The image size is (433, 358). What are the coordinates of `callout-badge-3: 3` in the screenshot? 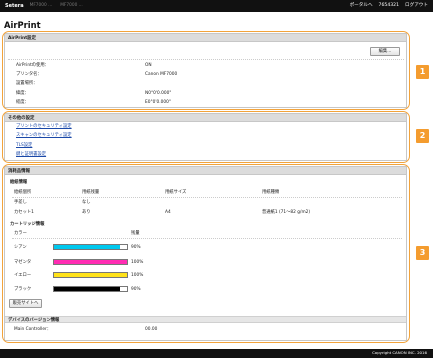 It's located at (422, 253).